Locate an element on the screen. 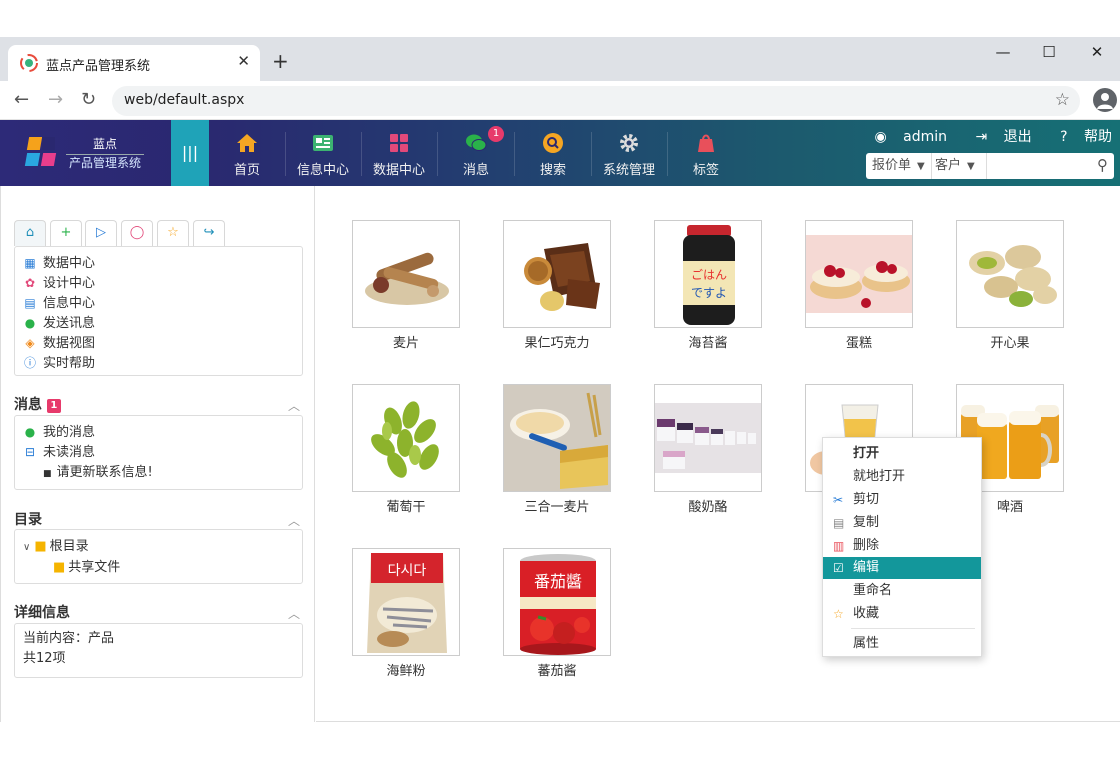  tab-close-icon: ✕ is located at coordinates (243, 61).